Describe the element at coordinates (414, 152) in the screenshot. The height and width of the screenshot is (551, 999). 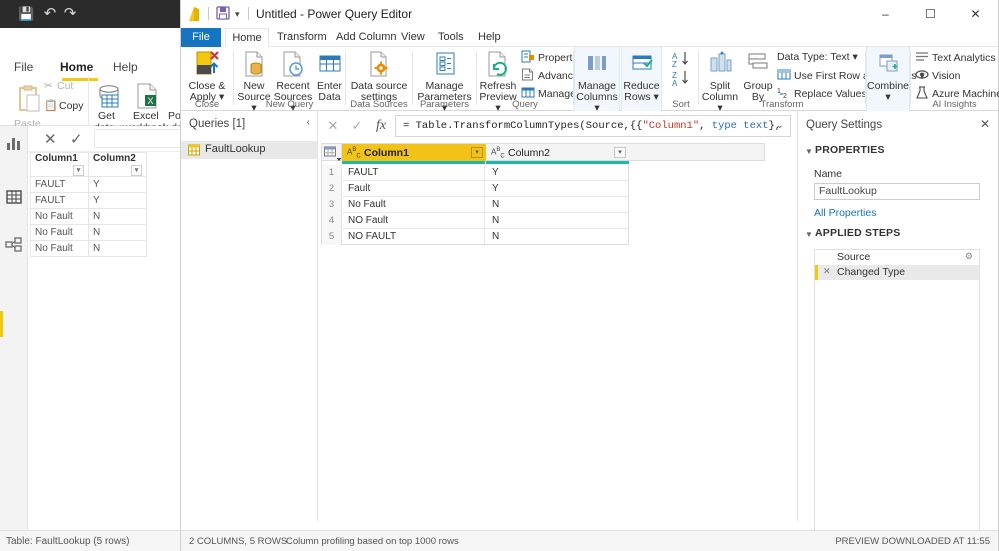
I see `column-header-column1: ABC Column1 ▾` at that location.